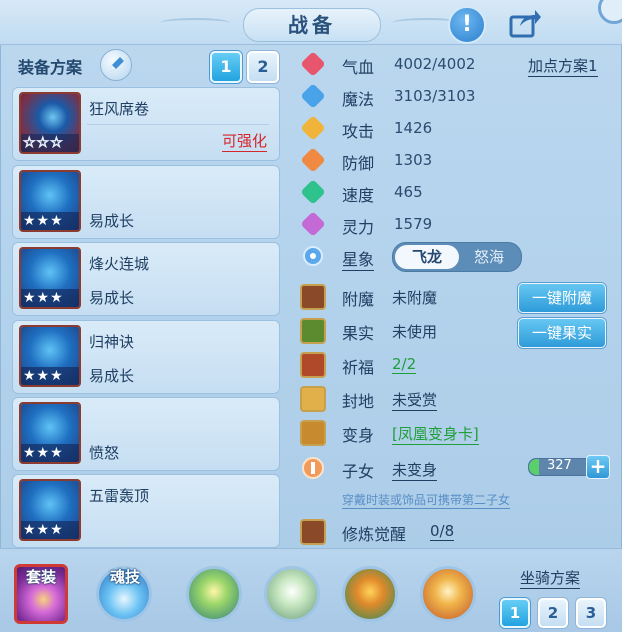  What do you see at coordinates (146, 511) in the screenshot?
I see `equip-card-6: ★★★ 五雷轰顶` at bounding box center [146, 511].